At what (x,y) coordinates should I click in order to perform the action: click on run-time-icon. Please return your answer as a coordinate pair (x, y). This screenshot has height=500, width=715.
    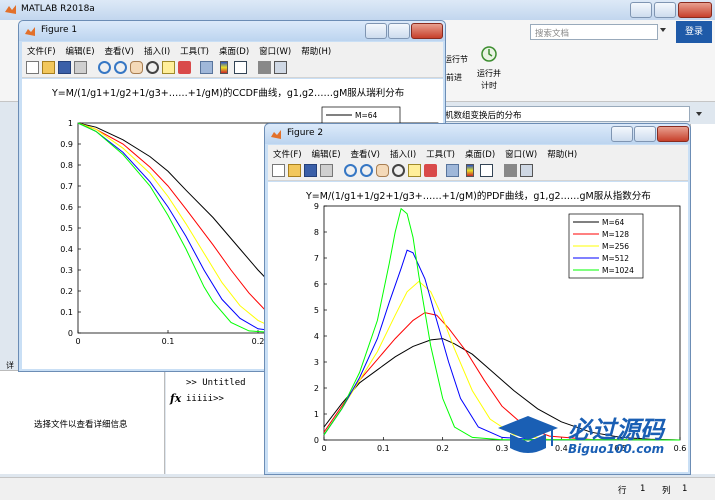
    Looking at the image, I should click on (489, 53).